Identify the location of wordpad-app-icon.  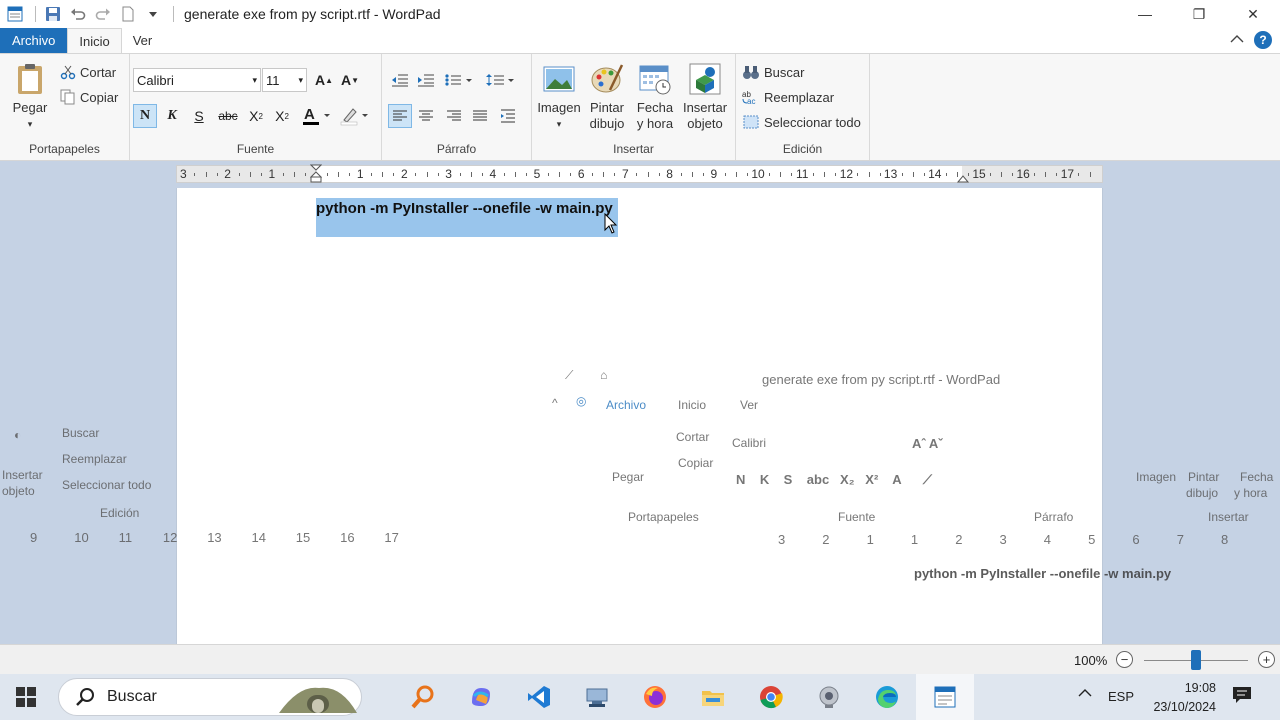
(15, 14).